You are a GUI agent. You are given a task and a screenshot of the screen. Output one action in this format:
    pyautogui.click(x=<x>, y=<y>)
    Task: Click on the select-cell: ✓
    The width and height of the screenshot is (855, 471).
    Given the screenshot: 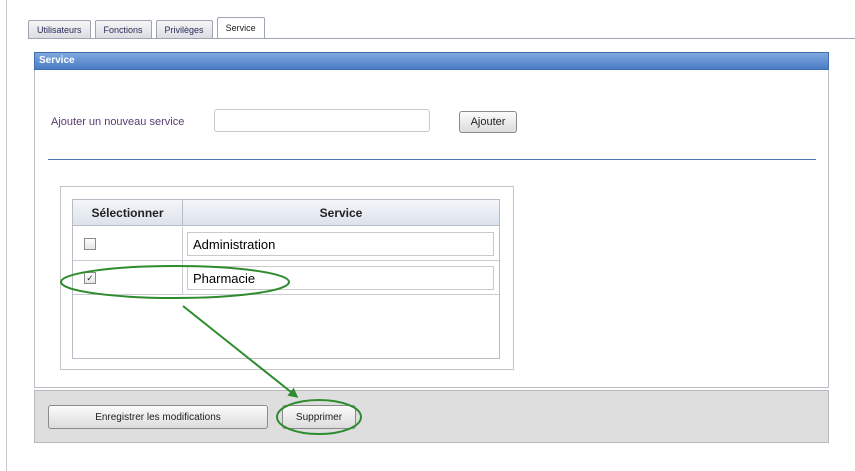 What is the action you would take?
    pyautogui.click(x=128, y=277)
    